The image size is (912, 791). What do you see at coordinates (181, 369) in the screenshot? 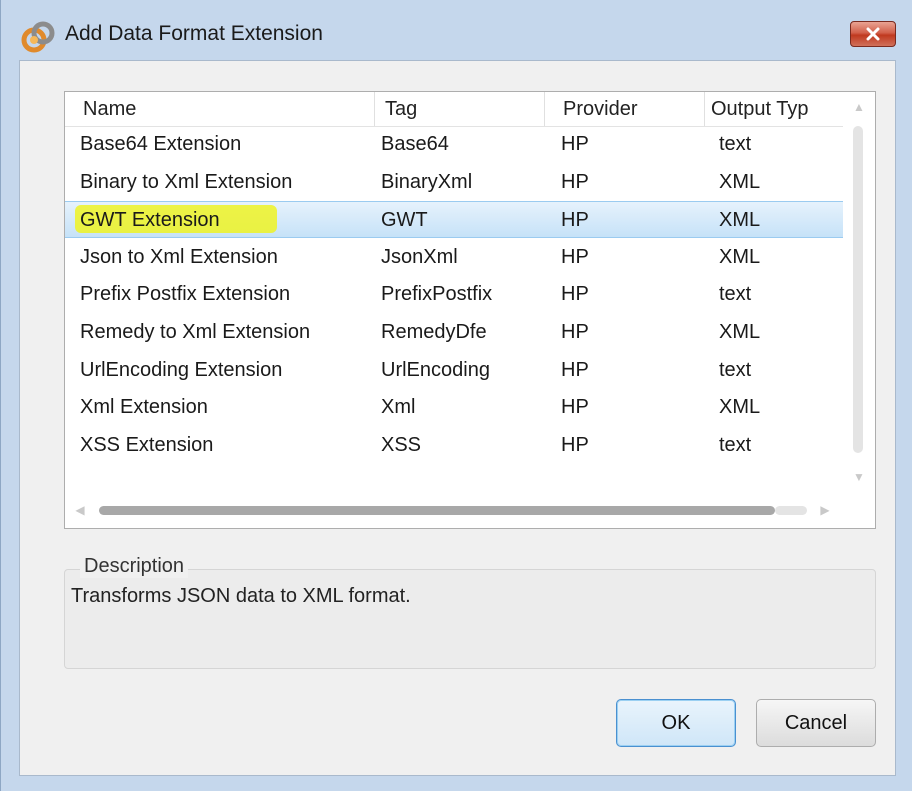
I see `row-name-cell: UrlEncoding Extension` at bounding box center [181, 369].